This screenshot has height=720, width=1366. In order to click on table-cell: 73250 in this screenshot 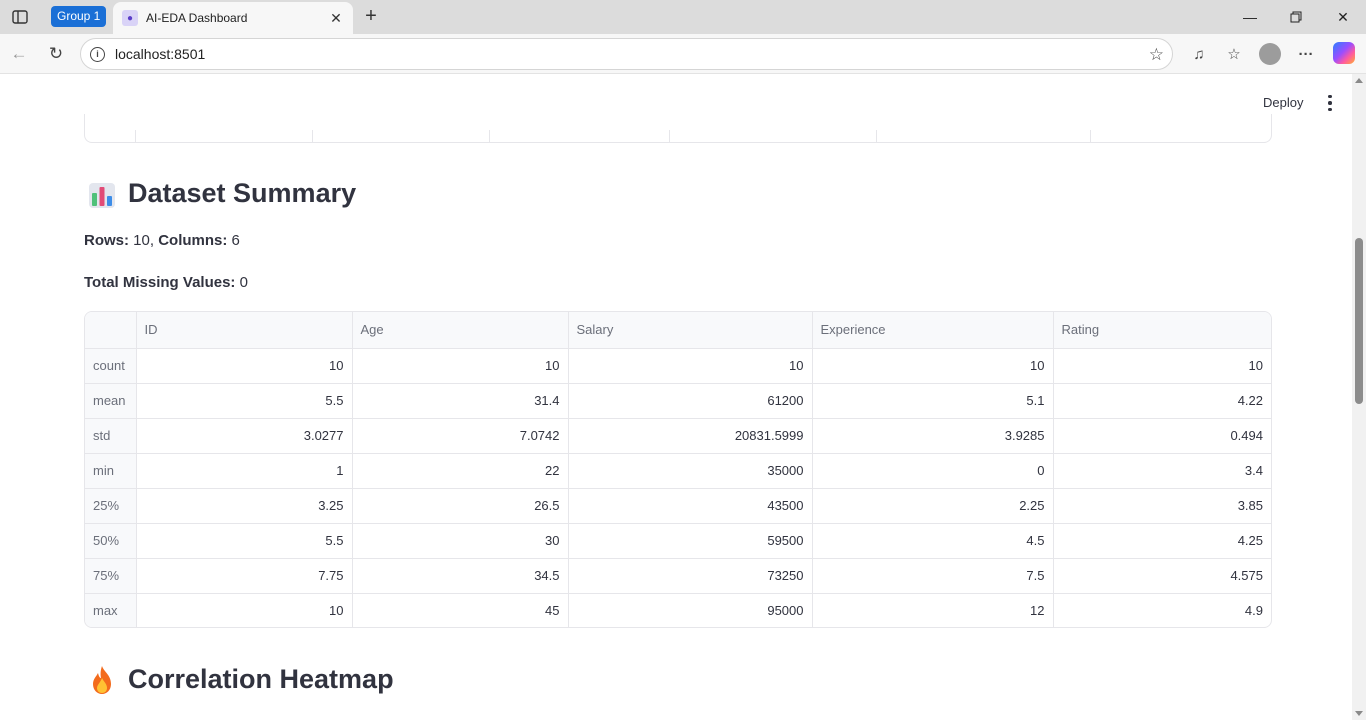, I will do `click(690, 576)`.